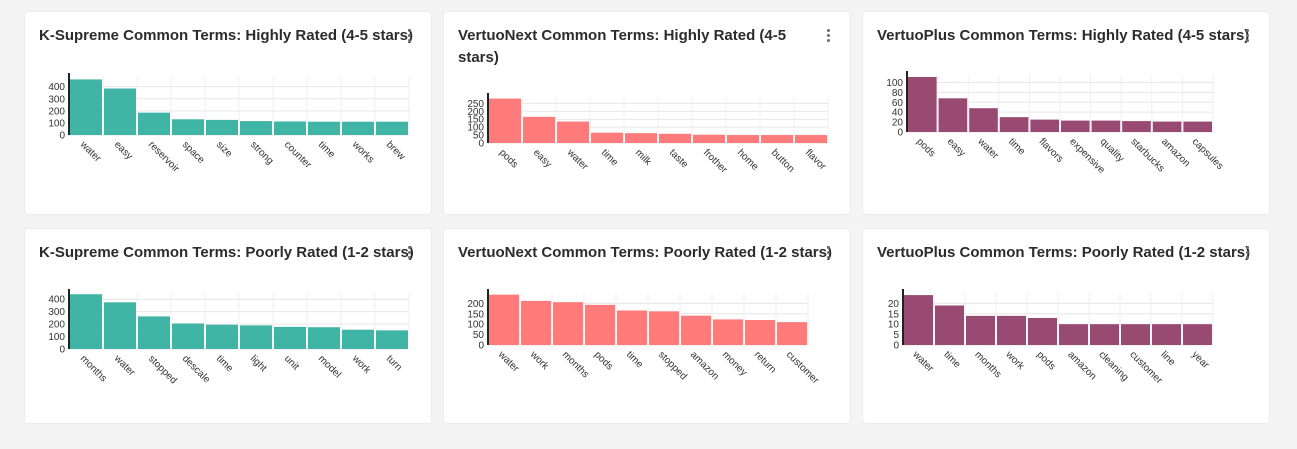 The width and height of the screenshot is (1297, 449). I want to click on x-tick-label: taste, so click(678, 158).